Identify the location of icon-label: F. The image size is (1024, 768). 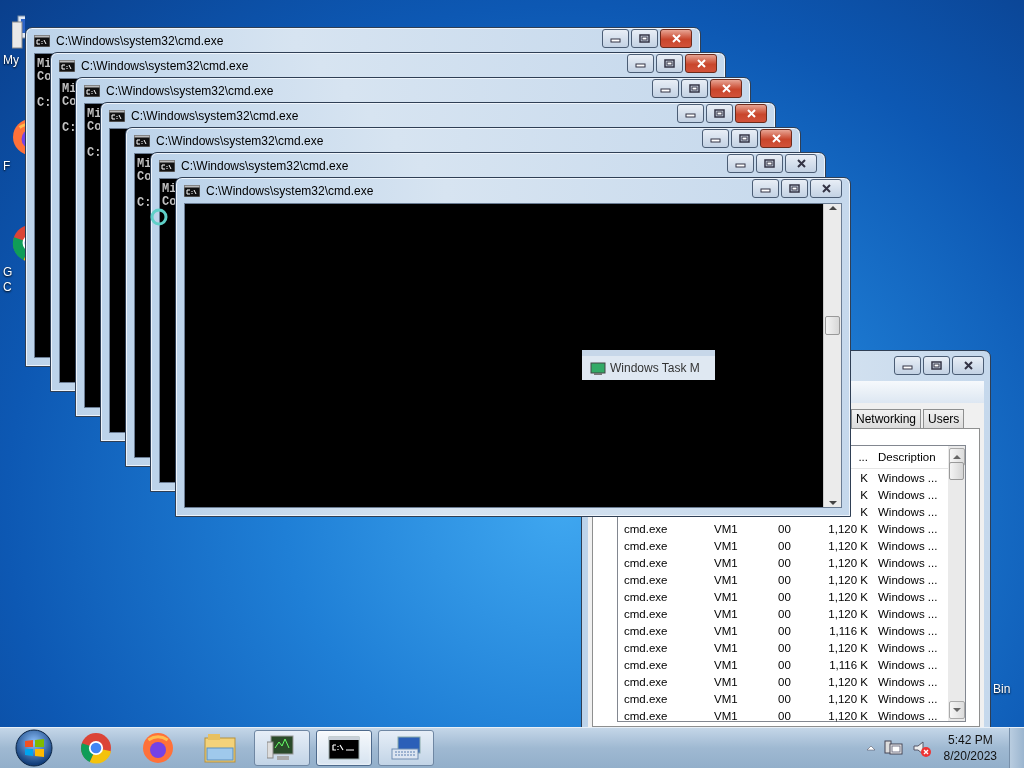
(6, 166).